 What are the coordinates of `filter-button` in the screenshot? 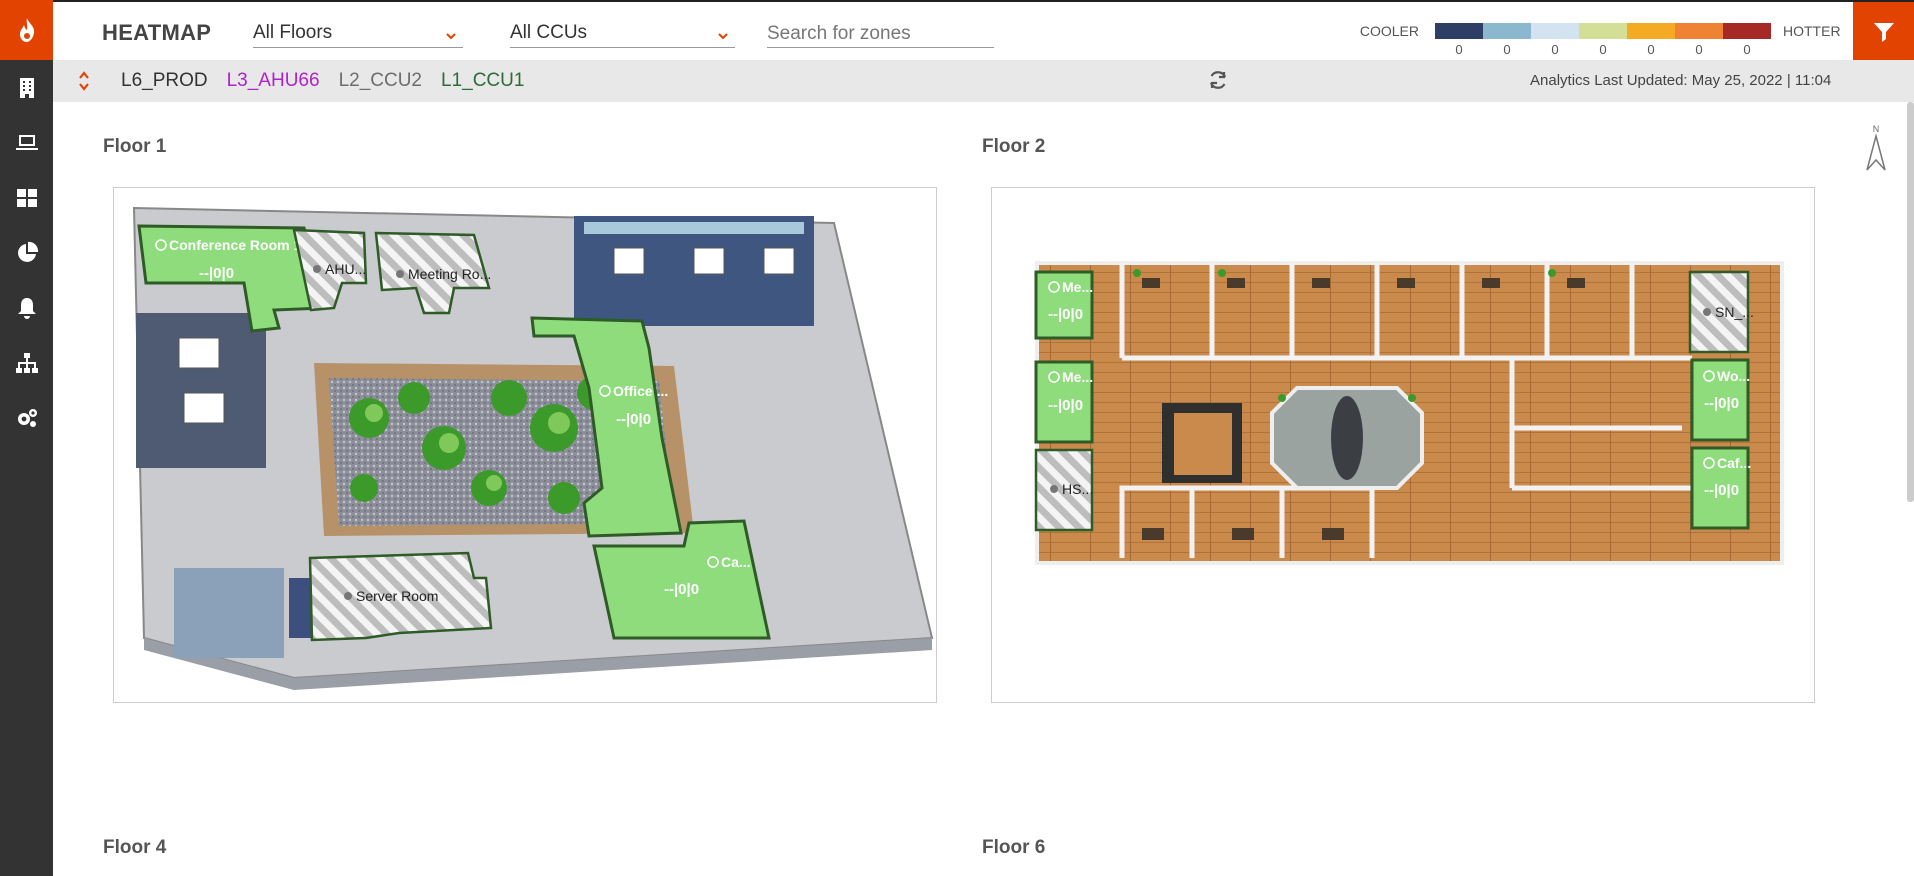 It's located at (1883, 32).